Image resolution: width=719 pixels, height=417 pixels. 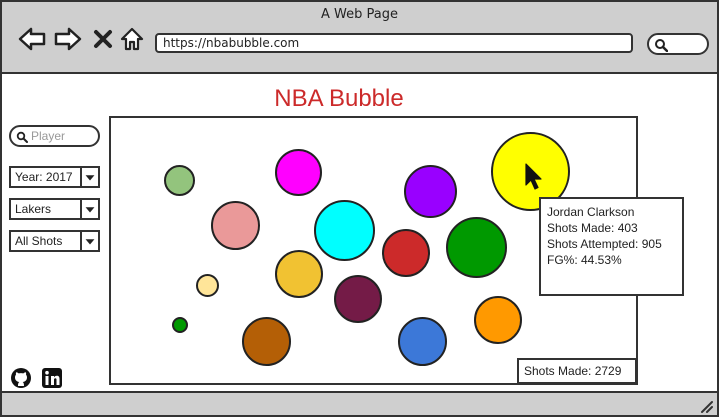 I want to click on shot-type-select: All Shots, so click(x=54, y=241).